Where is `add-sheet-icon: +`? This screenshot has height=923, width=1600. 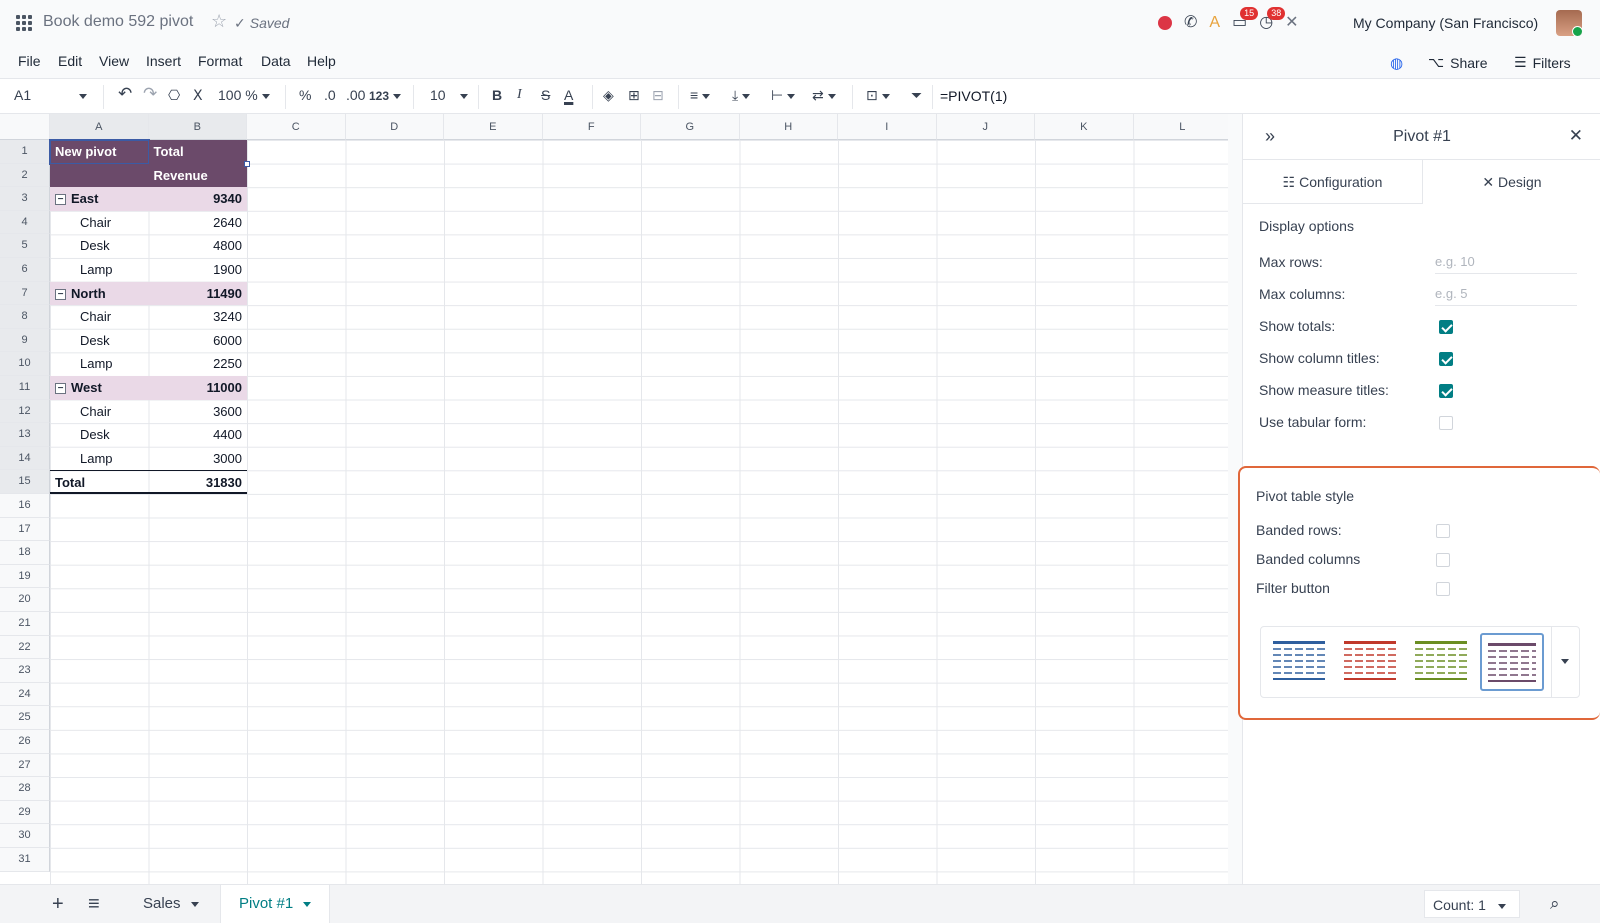 add-sheet-icon: + is located at coordinates (58, 904).